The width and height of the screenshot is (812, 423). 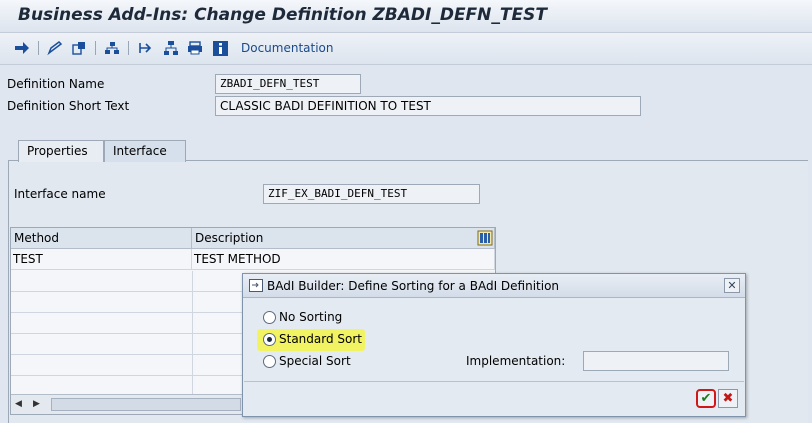 What do you see at coordinates (101, 259) in the screenshot?
I see `cell-method: TEST` at bounding box center [101, 259].